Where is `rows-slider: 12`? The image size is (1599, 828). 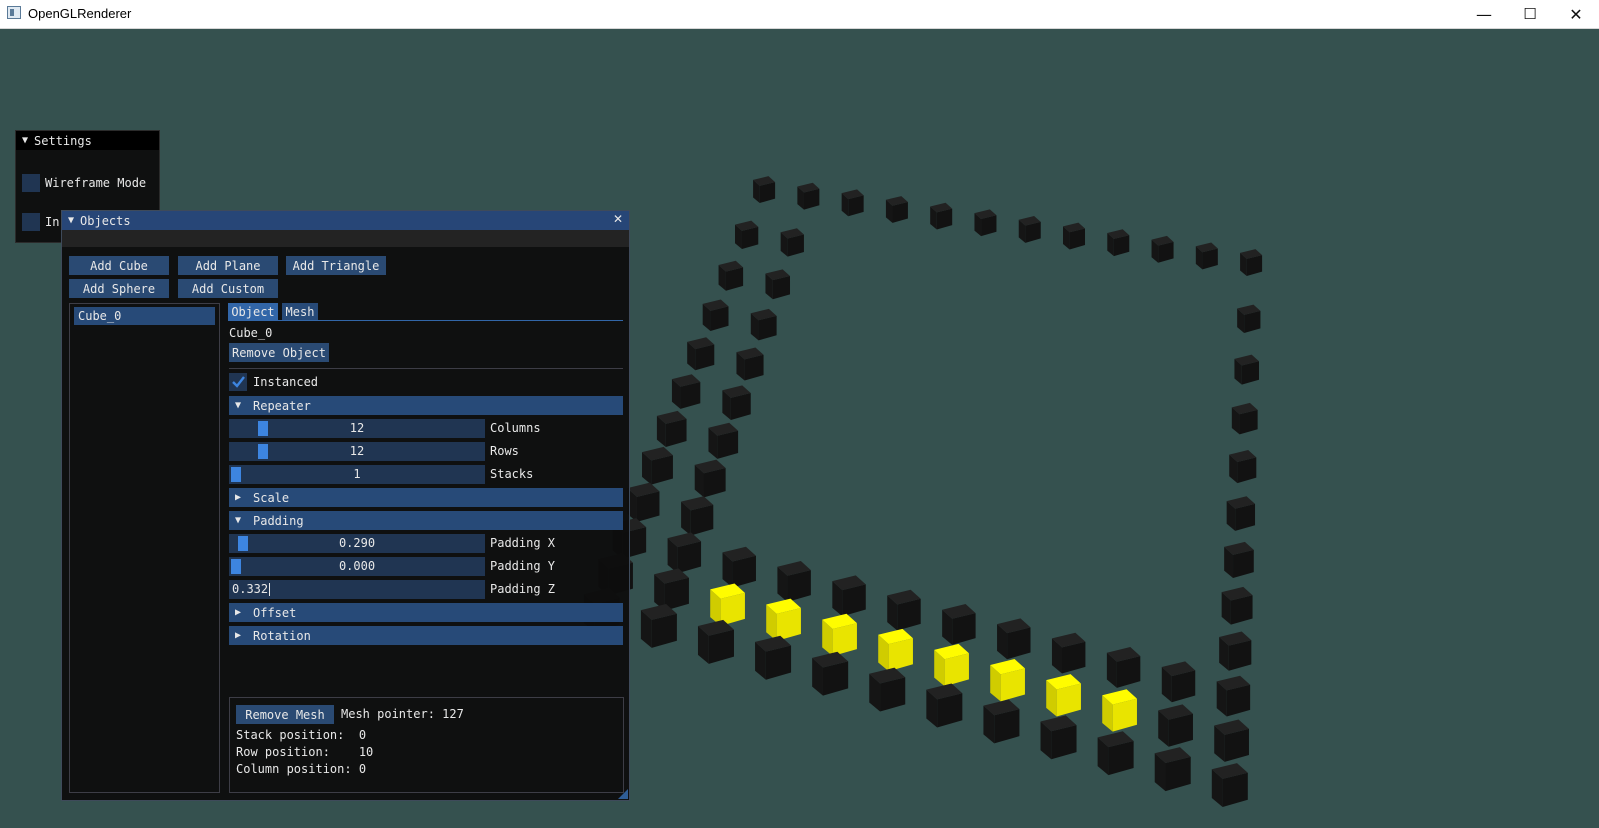
rows-slider: 12 is located at coordinates (357, 451).